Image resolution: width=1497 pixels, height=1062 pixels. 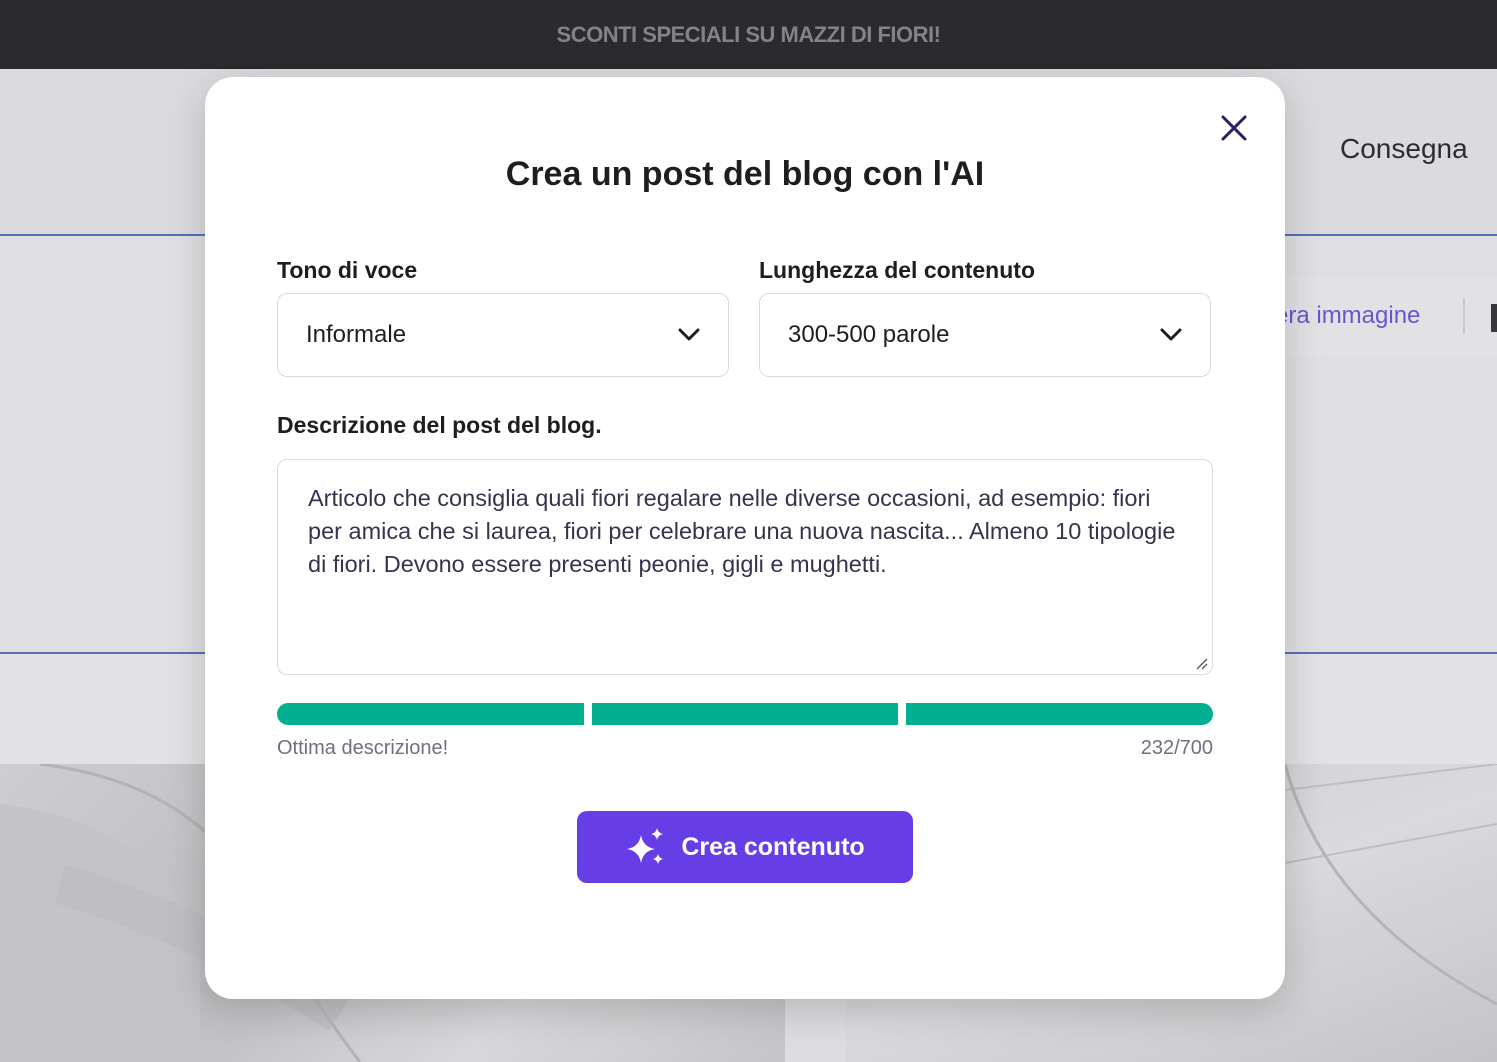 What do you see at coordinates (985, 335) in the screenshot?
I see `length-select: 300-500 parole` at bounding box center [985, 335].